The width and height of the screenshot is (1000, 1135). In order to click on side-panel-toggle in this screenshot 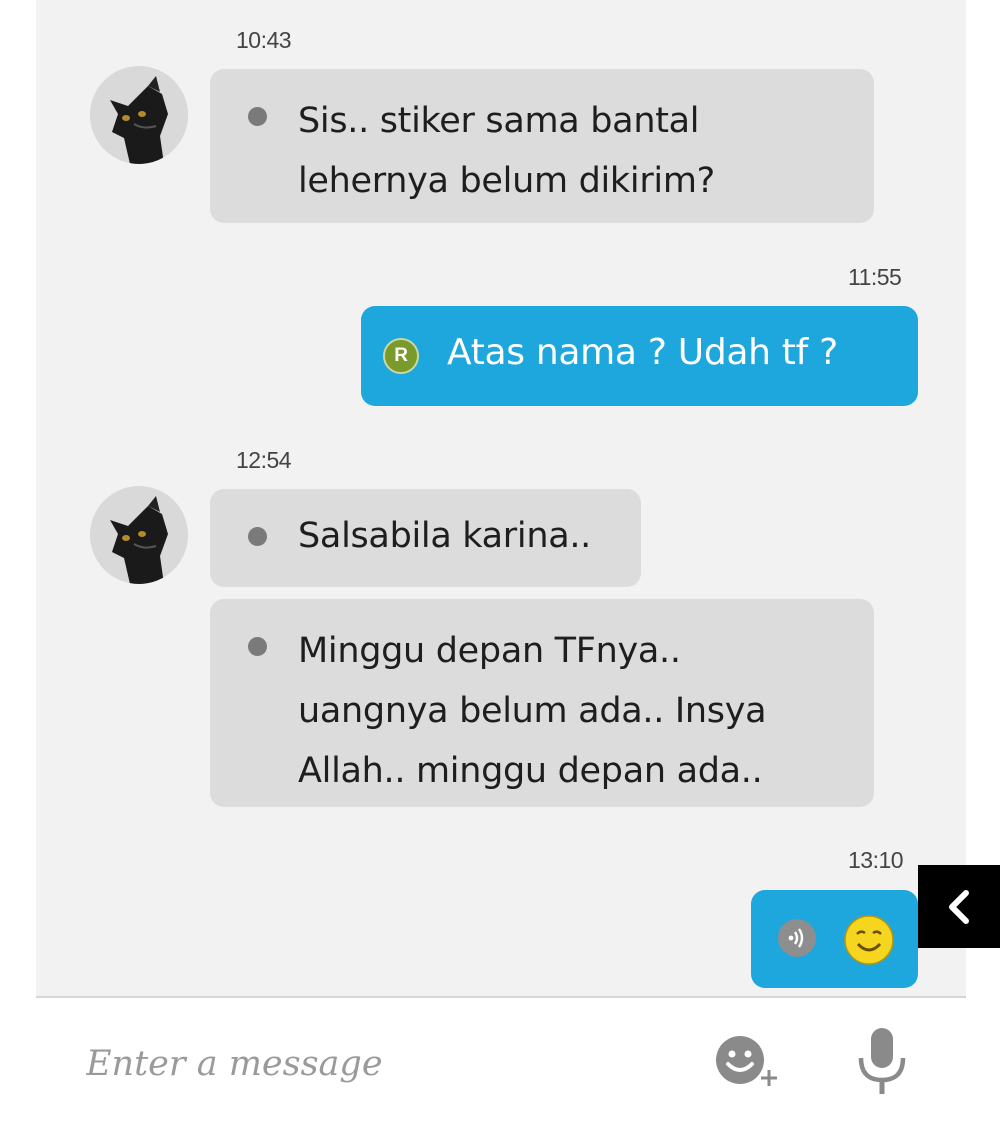, I will do `click(959, 906)`.